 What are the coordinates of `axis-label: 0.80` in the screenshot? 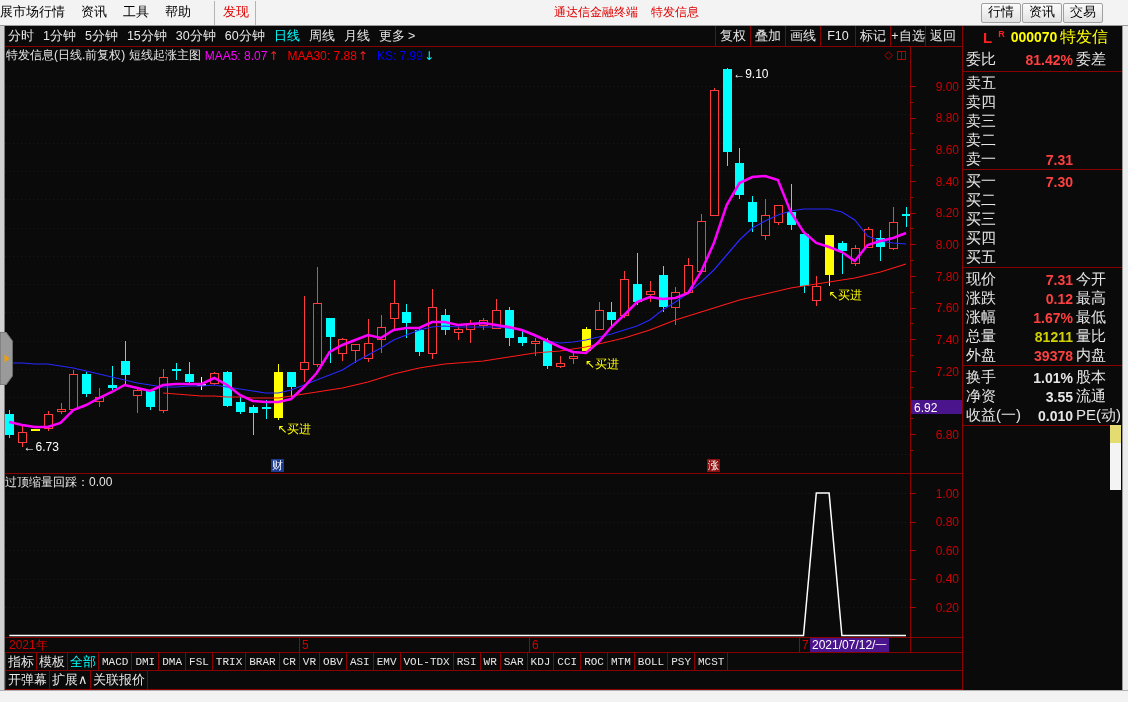 It's located at (947, 522).